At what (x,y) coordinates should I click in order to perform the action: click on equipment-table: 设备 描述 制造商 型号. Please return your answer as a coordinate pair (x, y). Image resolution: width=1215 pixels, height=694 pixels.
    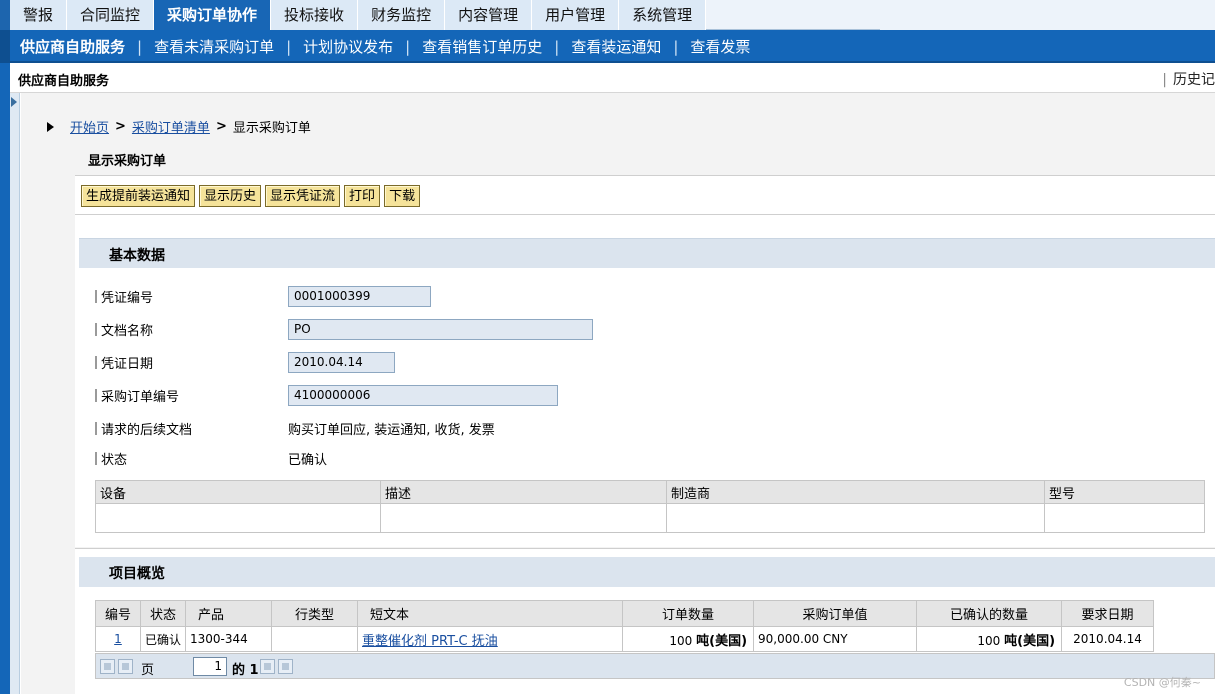
    Looking at the image, I should click on (650, 506).